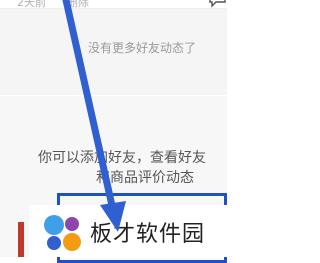 This screenshot has height=263, width=320. Describe the element at coordinates (142, 48) in the screenshot. I see `no-more-friends-text: 没有更多好友动态了` at that location.